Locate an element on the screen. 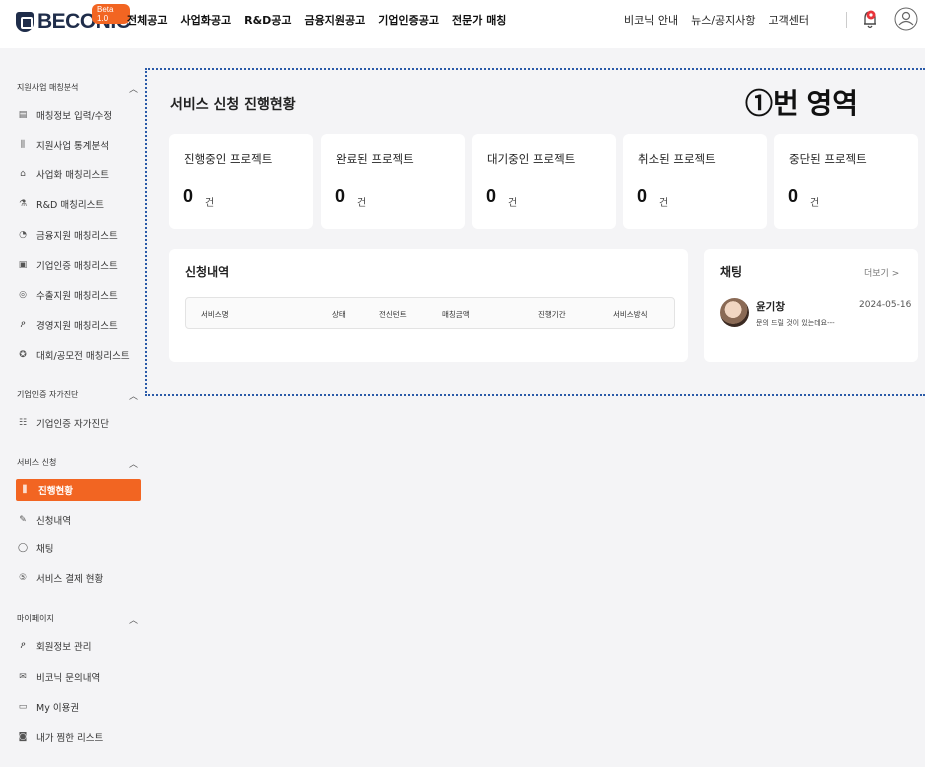 This screenshot has width=925, height=767. user-edit-icon: ዖ is located at coordinates (23, 646).